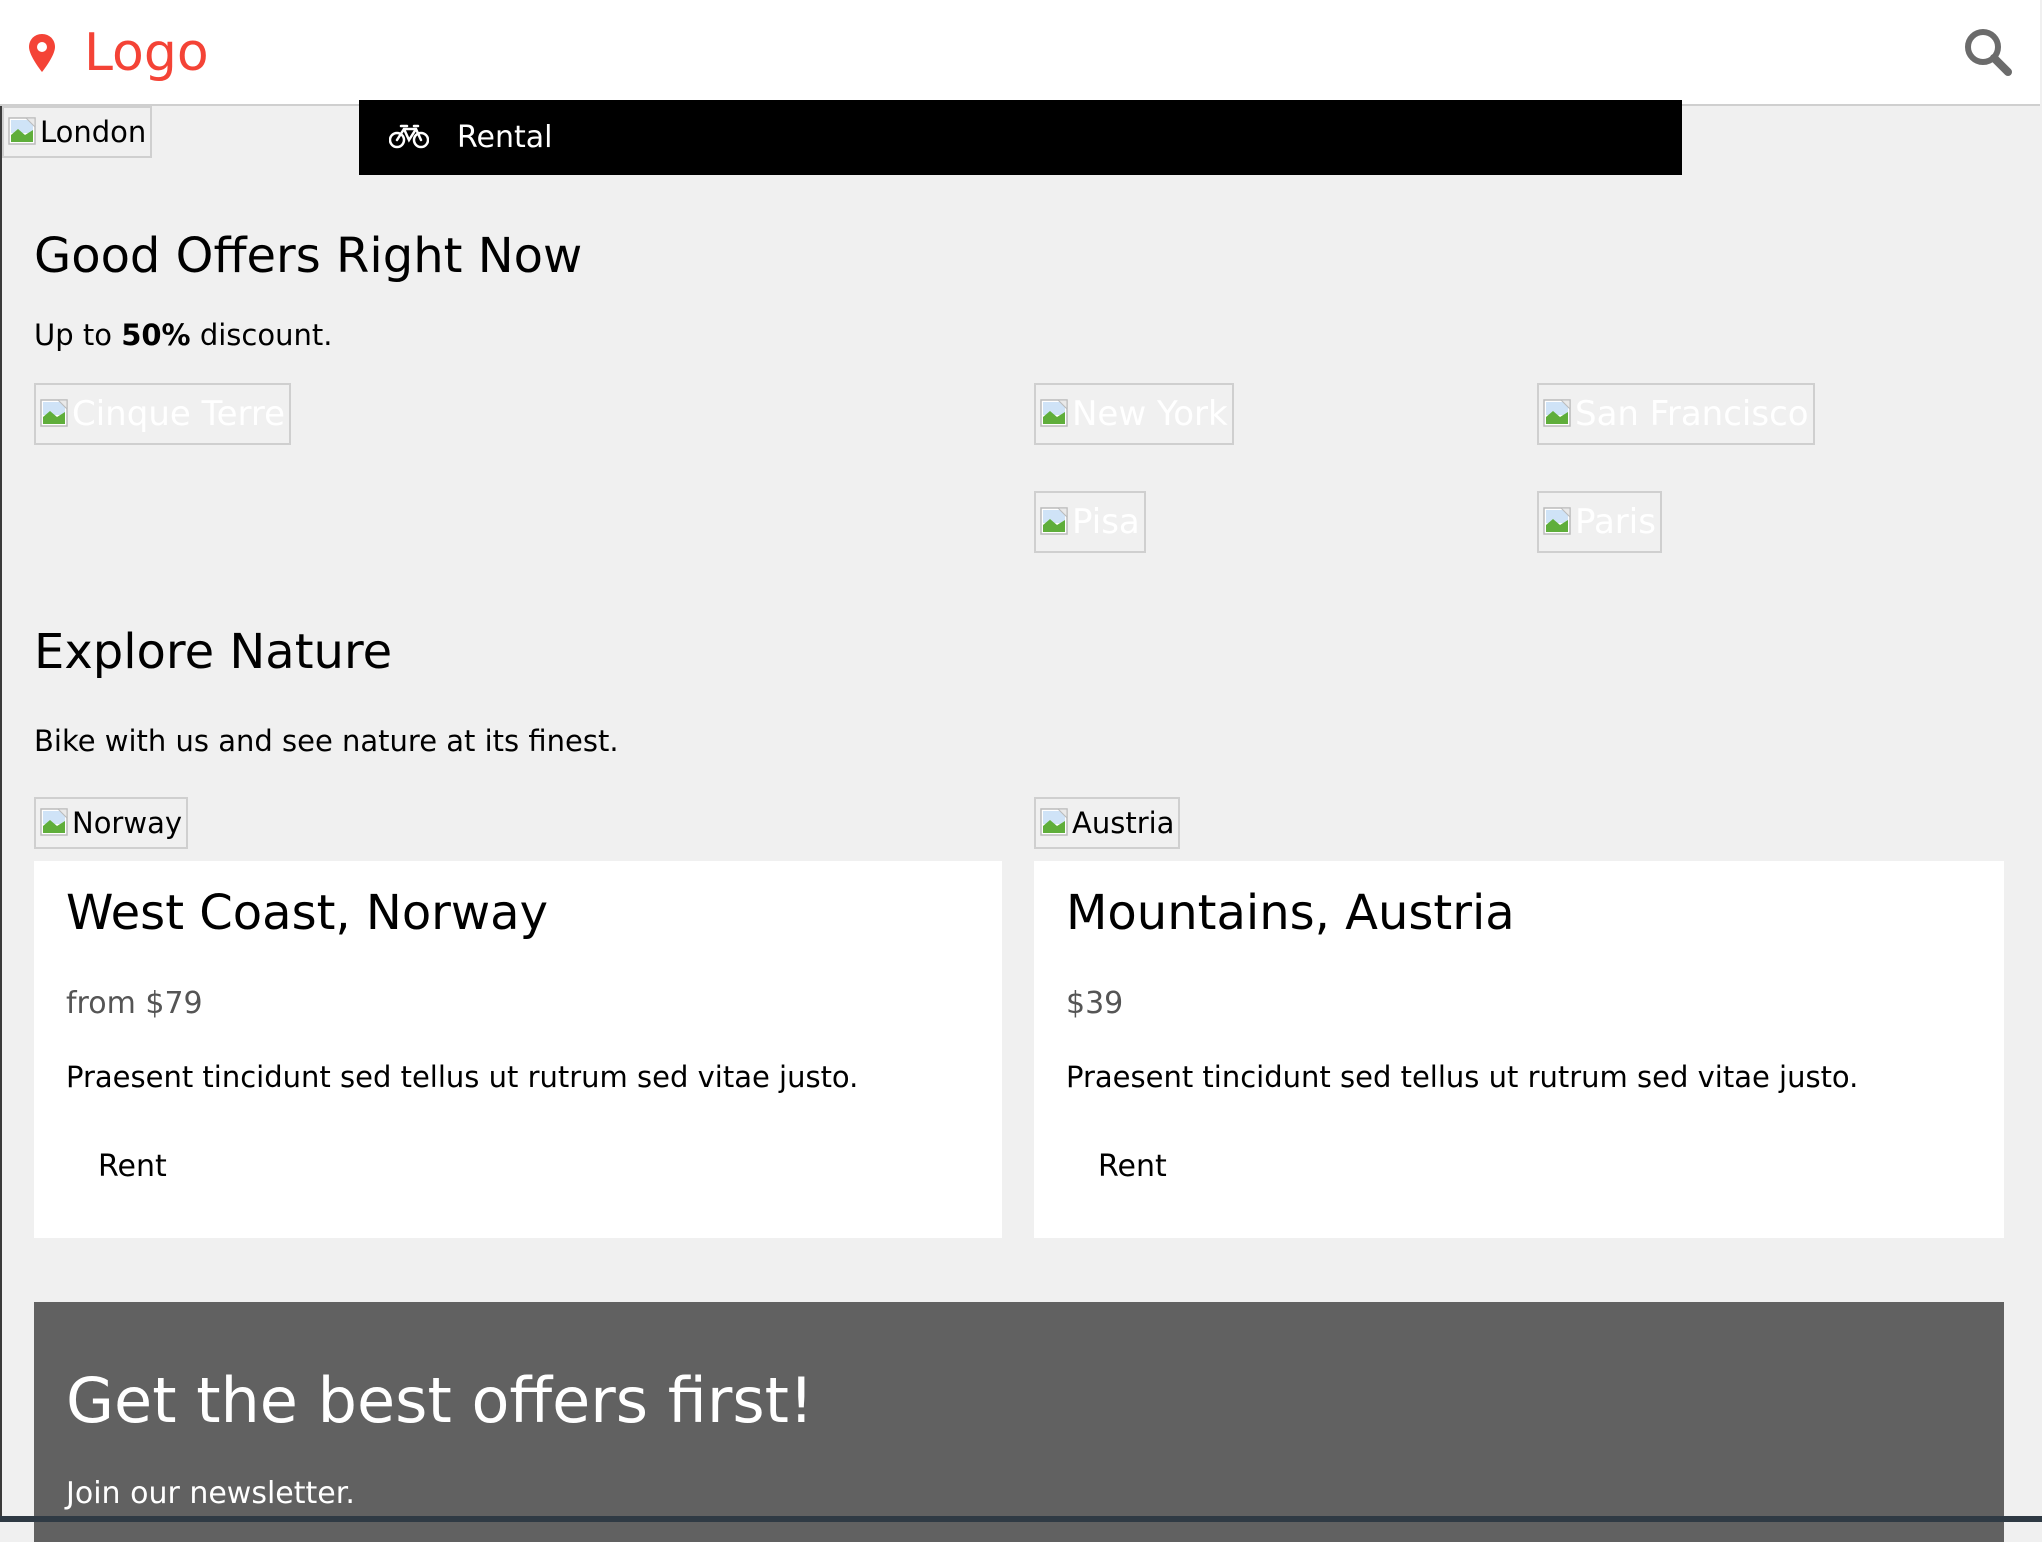 This screenshot has width=2042, height=1542. I want to click on rental-bar: Rental, so click(1020, 137).